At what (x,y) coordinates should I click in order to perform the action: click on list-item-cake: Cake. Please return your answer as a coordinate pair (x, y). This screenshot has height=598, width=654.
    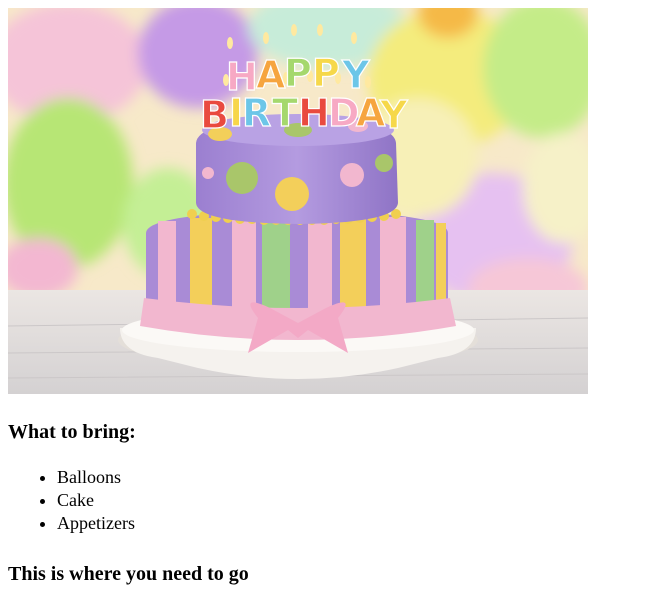
    Looking at the image, I should click on (96, 500).